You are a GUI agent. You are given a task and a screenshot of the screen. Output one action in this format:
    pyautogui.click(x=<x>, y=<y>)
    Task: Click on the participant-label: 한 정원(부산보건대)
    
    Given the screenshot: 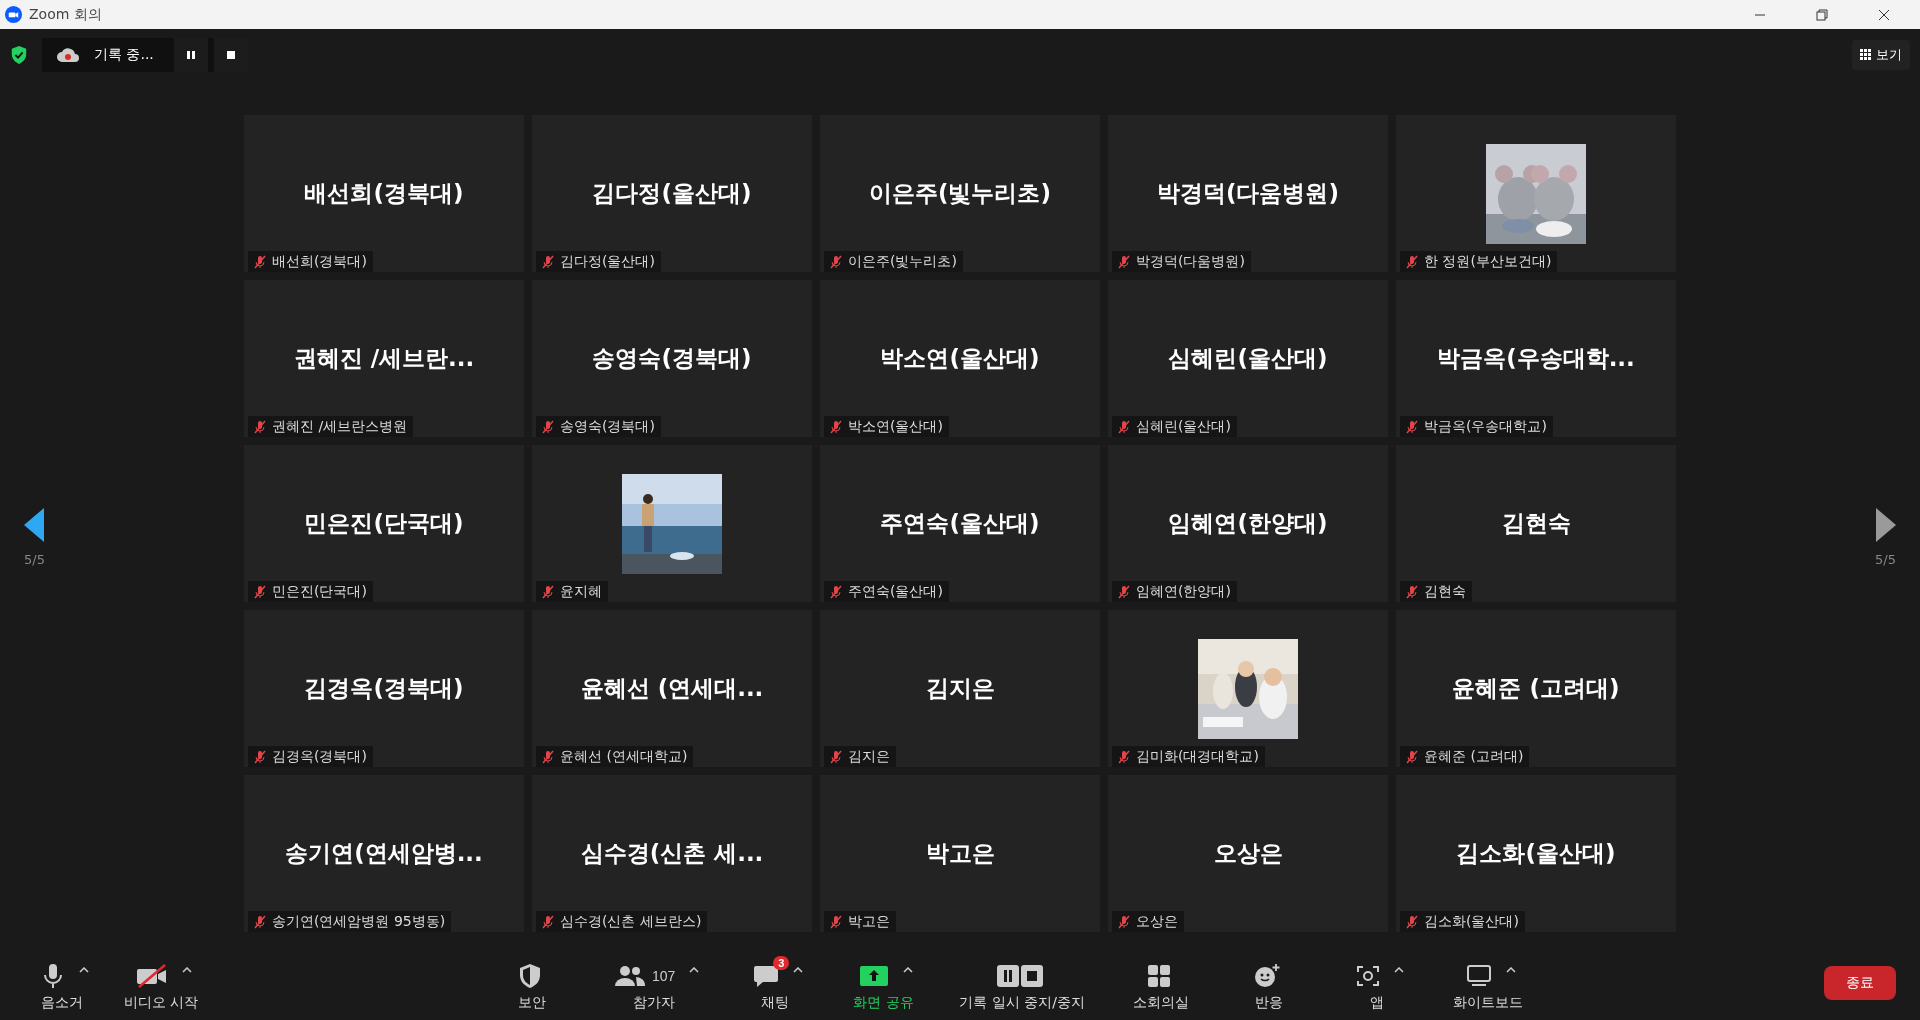 What is the action you would take?
    pyautogui.click(x=1488, y=261)
    